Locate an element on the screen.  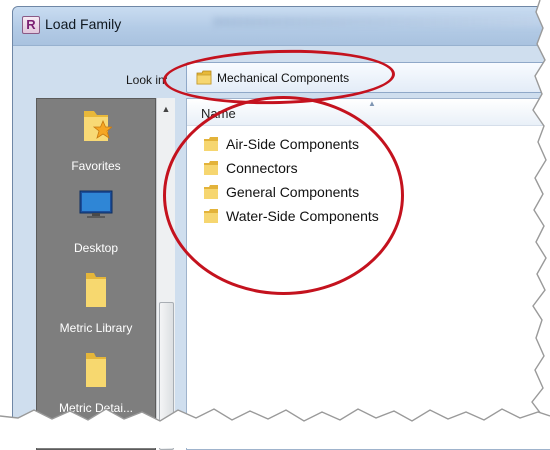
places-item-metric-library is located at coordinates (96, 292).